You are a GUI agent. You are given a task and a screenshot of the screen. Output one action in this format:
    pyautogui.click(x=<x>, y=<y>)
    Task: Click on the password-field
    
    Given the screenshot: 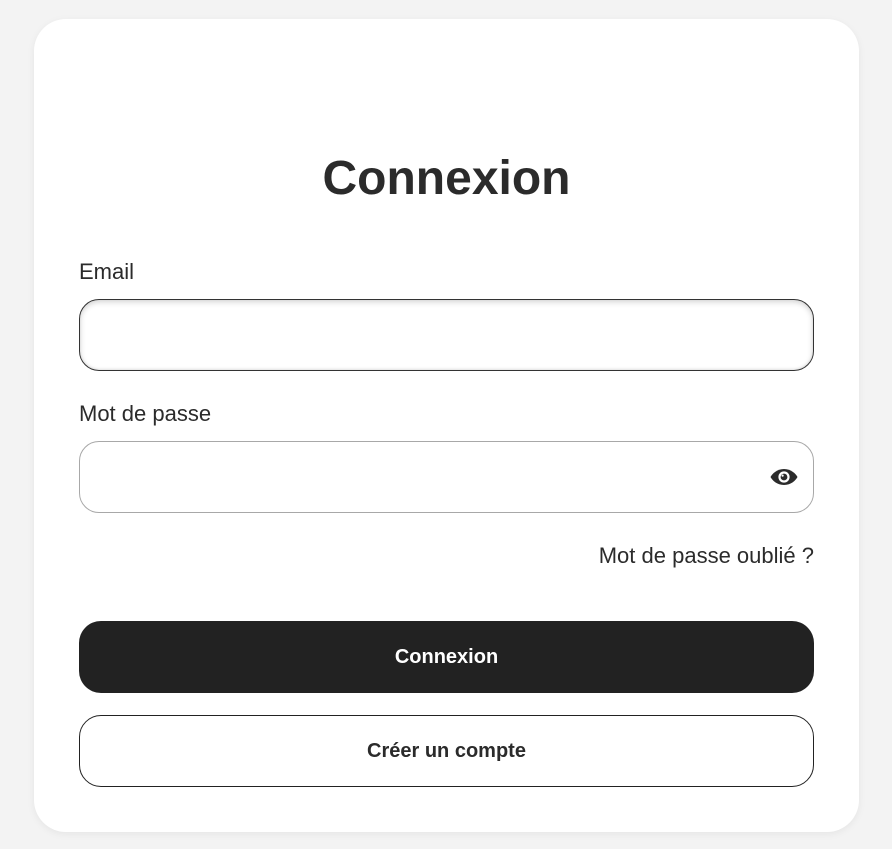 What is the action you would take?
    pyautogui.click(x=446, y=477)
    